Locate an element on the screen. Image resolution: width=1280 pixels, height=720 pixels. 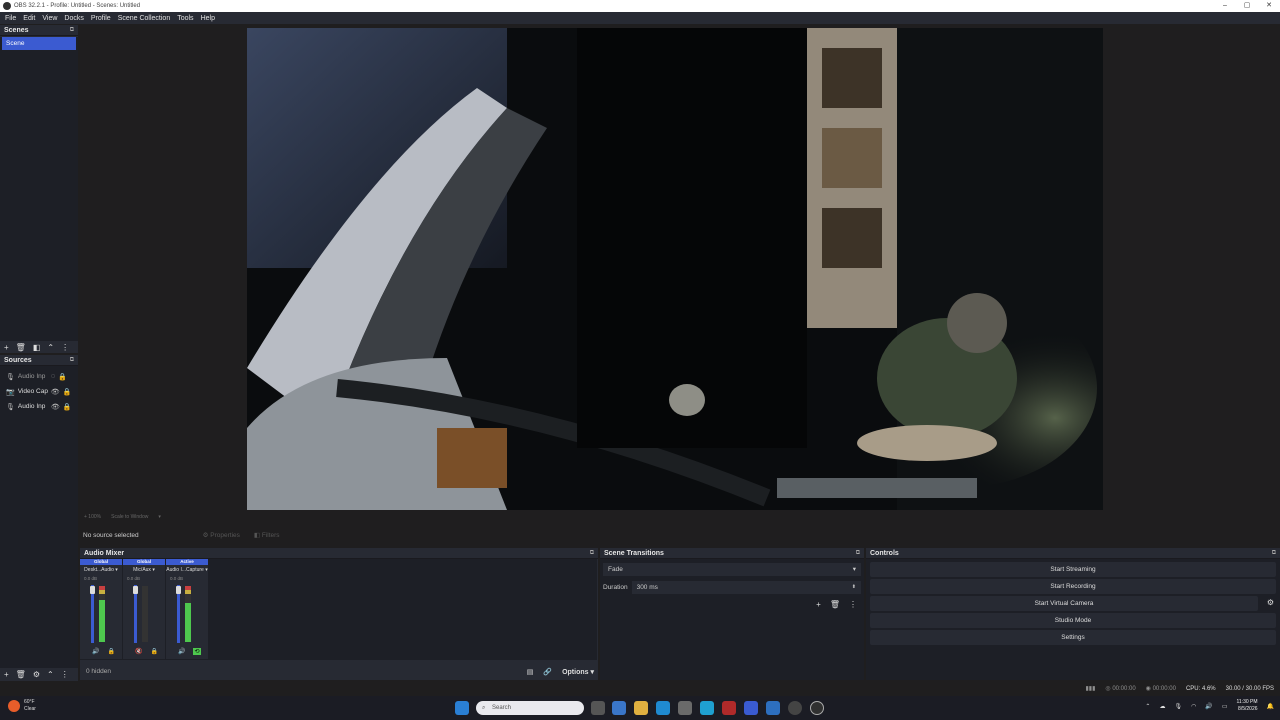
windows-start-icon is located at coordinates (462, 708).